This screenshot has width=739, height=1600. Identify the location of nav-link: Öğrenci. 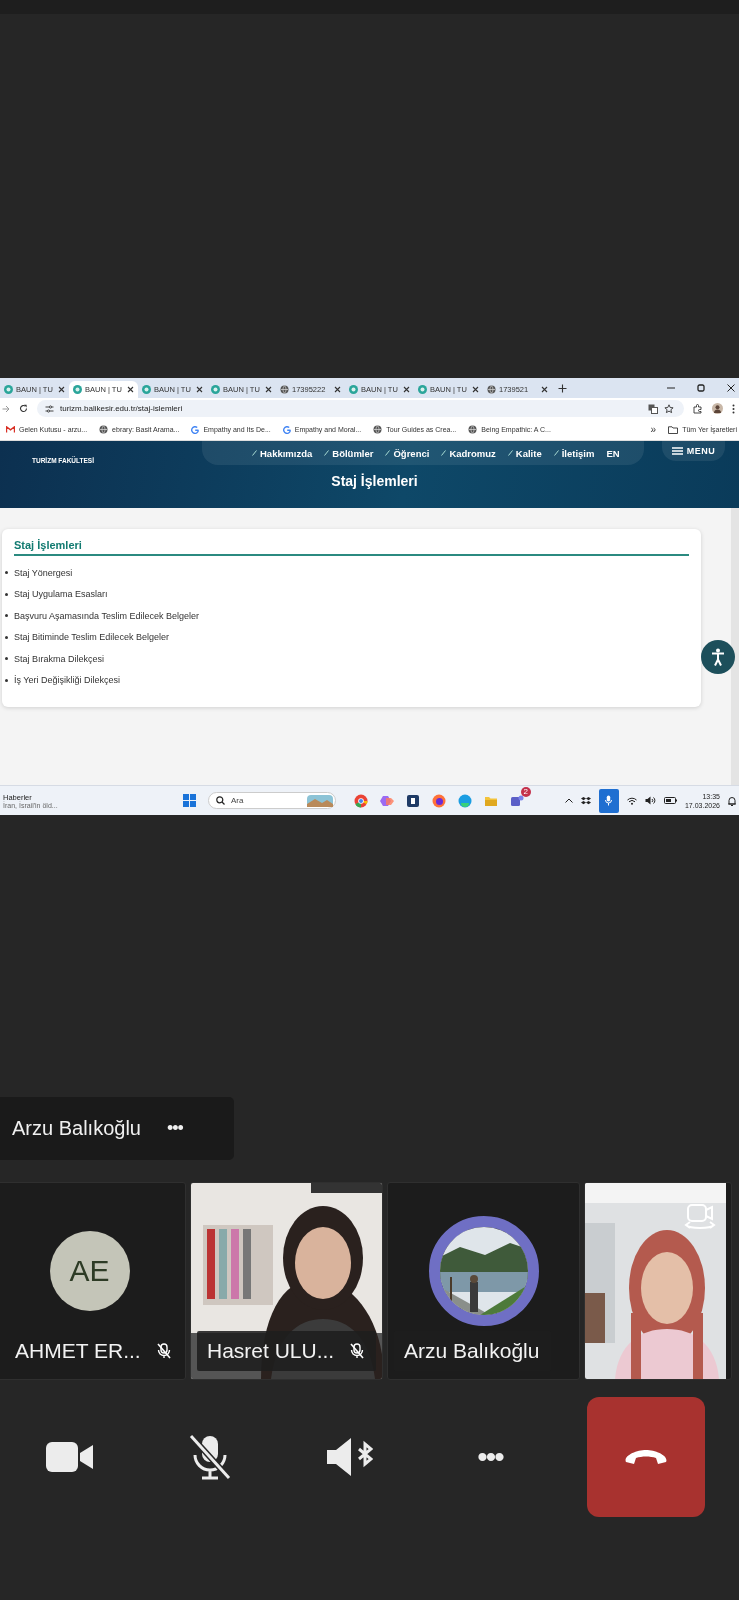
(407, 453).